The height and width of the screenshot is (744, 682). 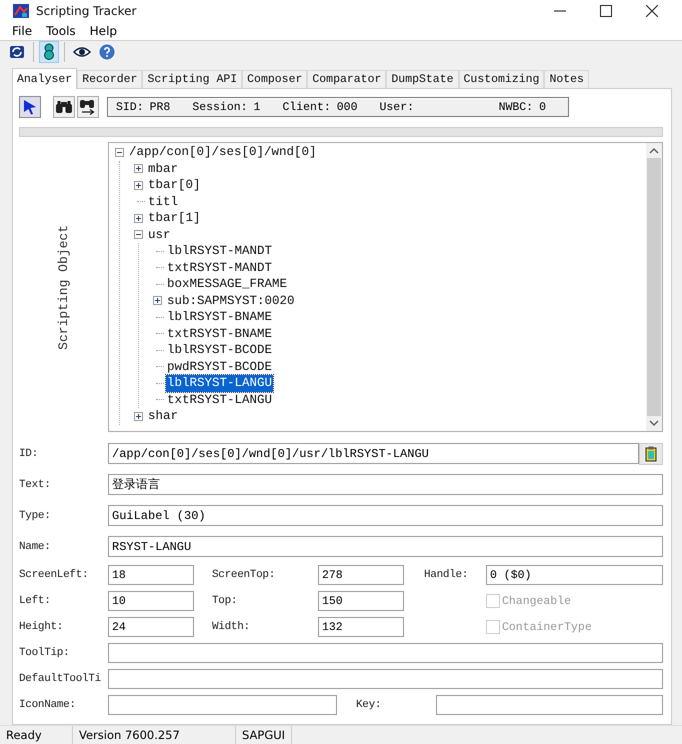 I want to click on binoculars-arrow-icon, so click(x=88, y=107).